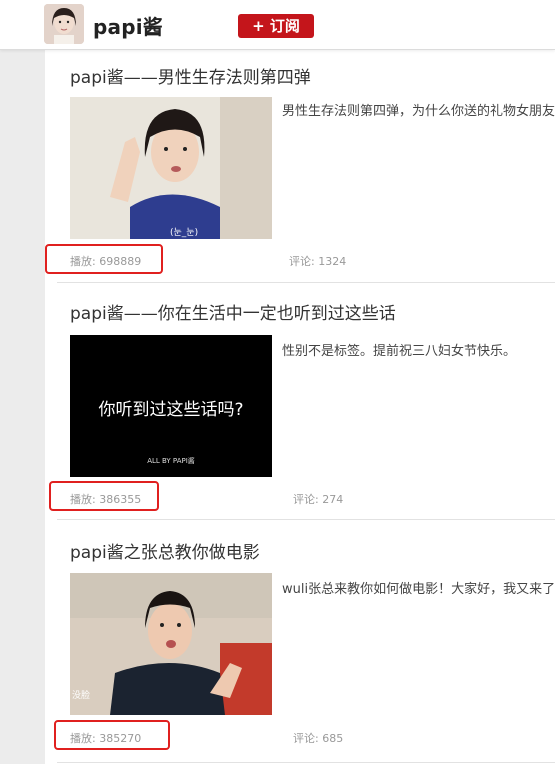  Describe the element at coordinates (171, 410) in the screenshot. I see `thumbnail-caption: 你听到过这些话吗?` at that location.